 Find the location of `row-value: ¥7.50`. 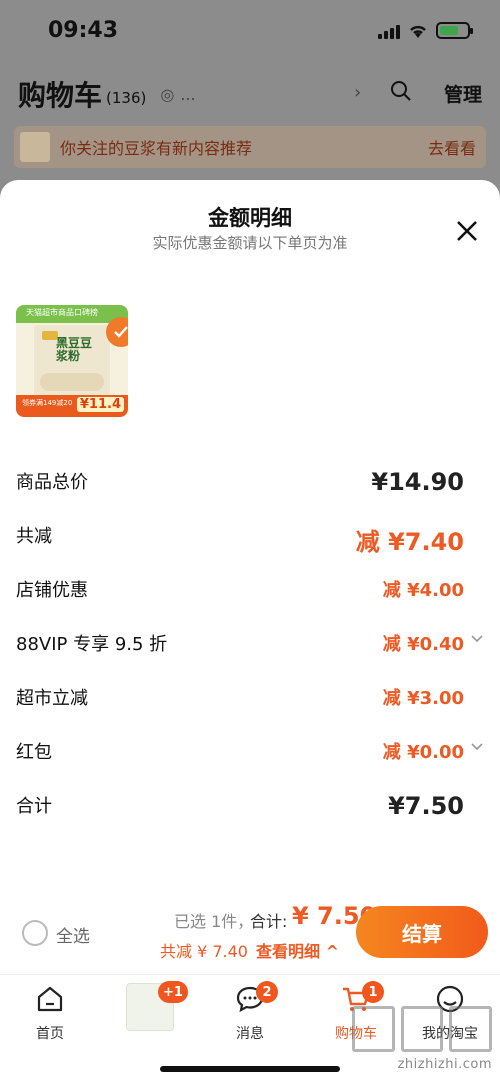

row-value: ¥7.50 is located at coordinates (426, 806).